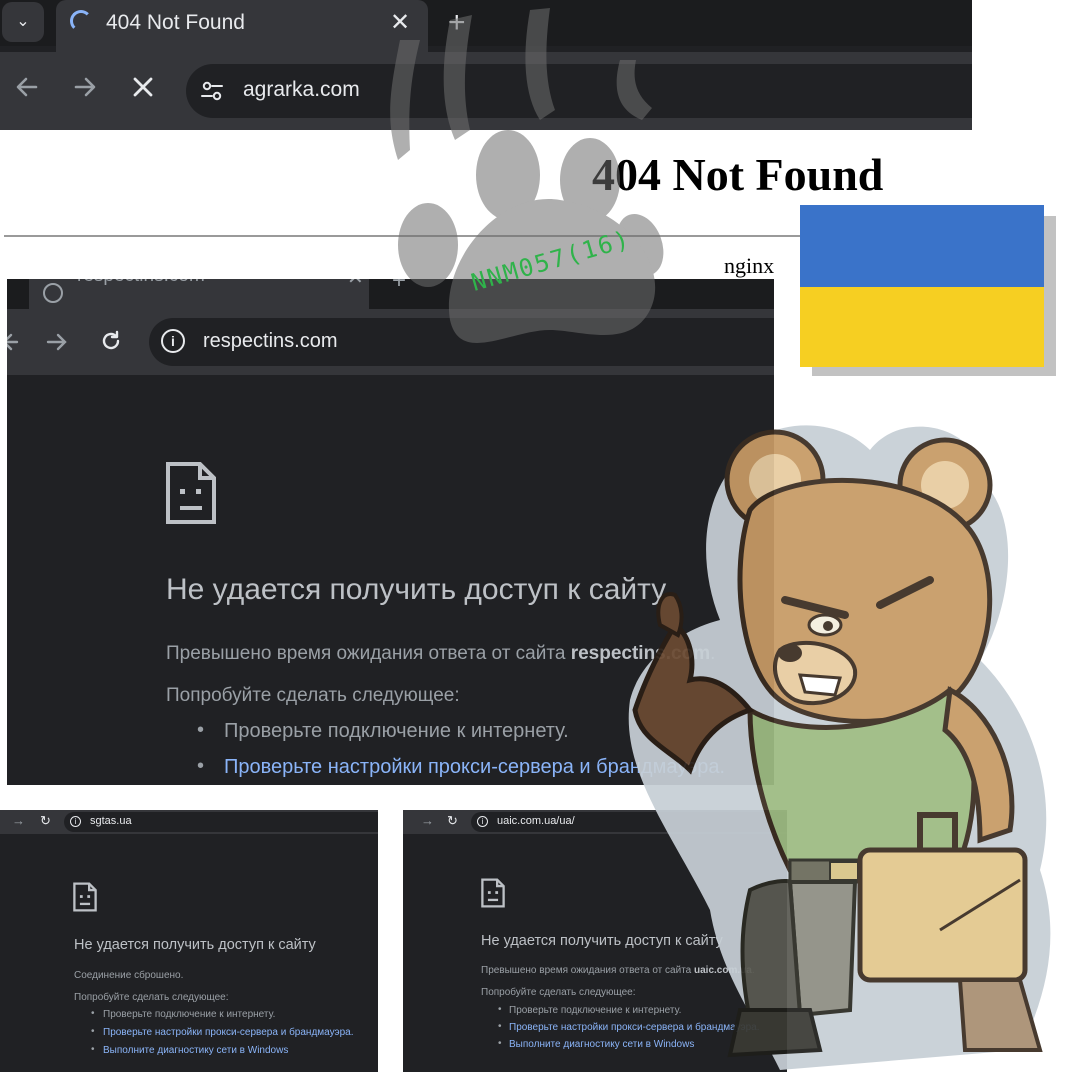 The image size is (1080, 1080). I want to click on reload-icon, so click(111, 343).